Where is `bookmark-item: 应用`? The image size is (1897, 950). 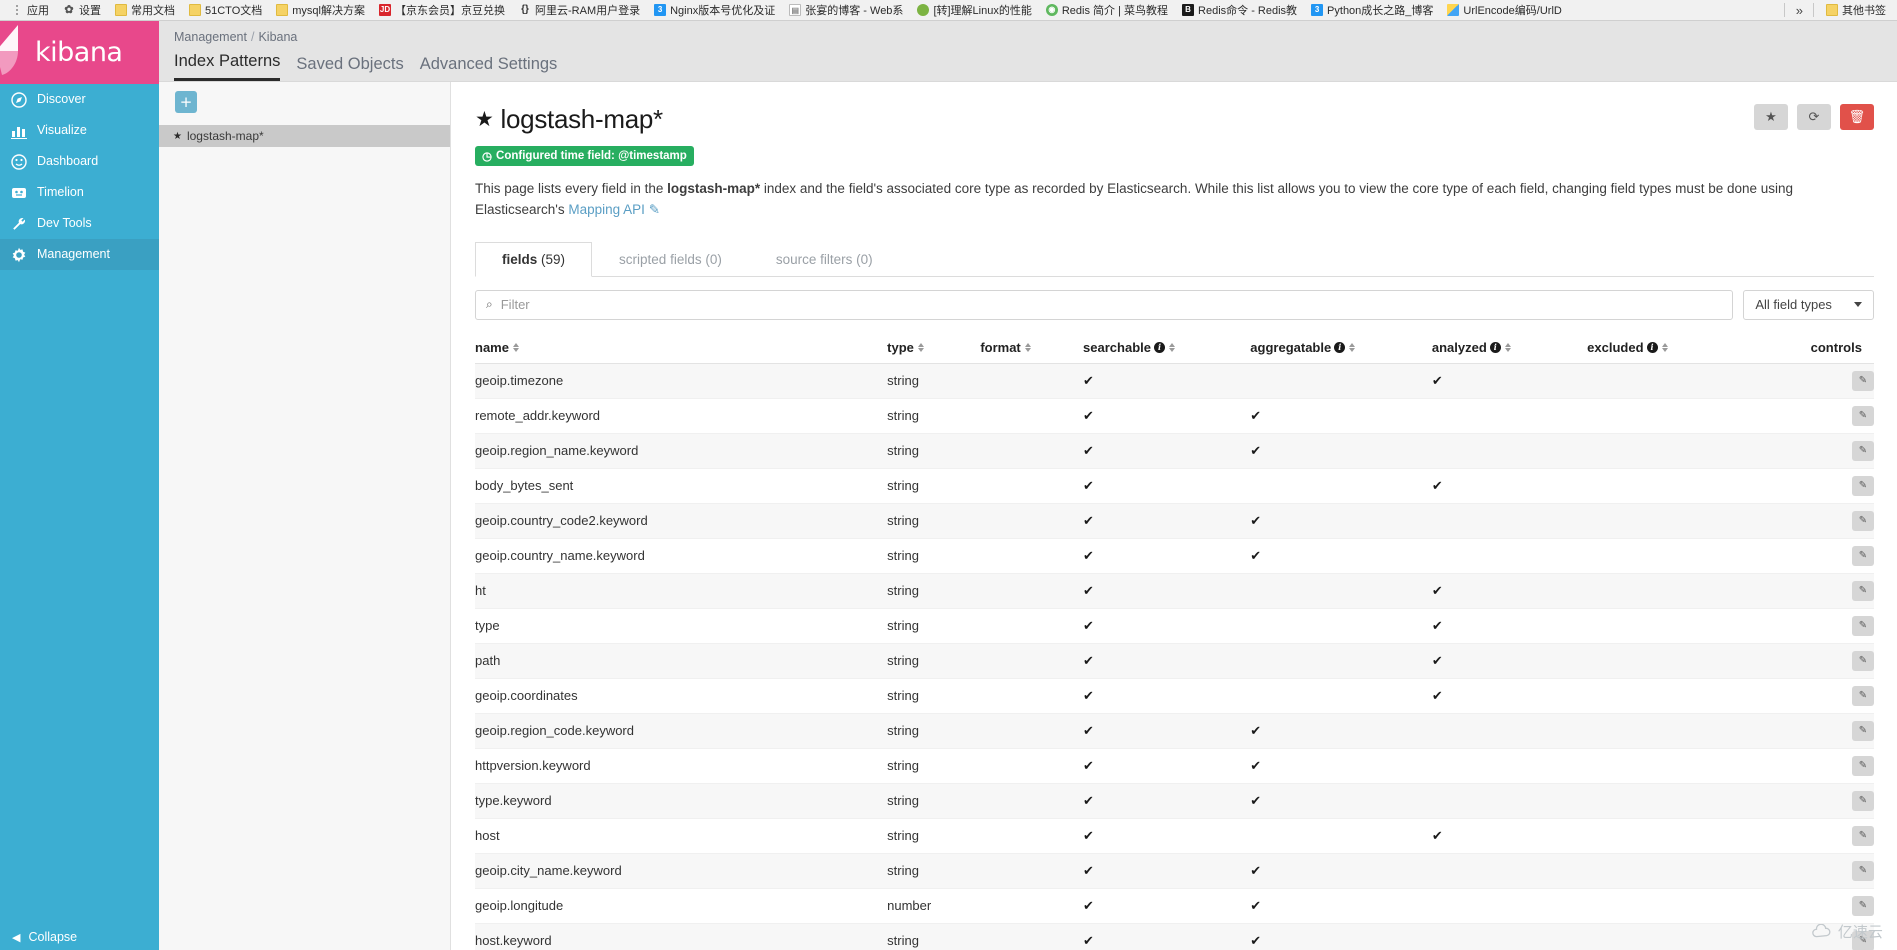 bookmark-item: 应用 is located at coordinates (30, 10).